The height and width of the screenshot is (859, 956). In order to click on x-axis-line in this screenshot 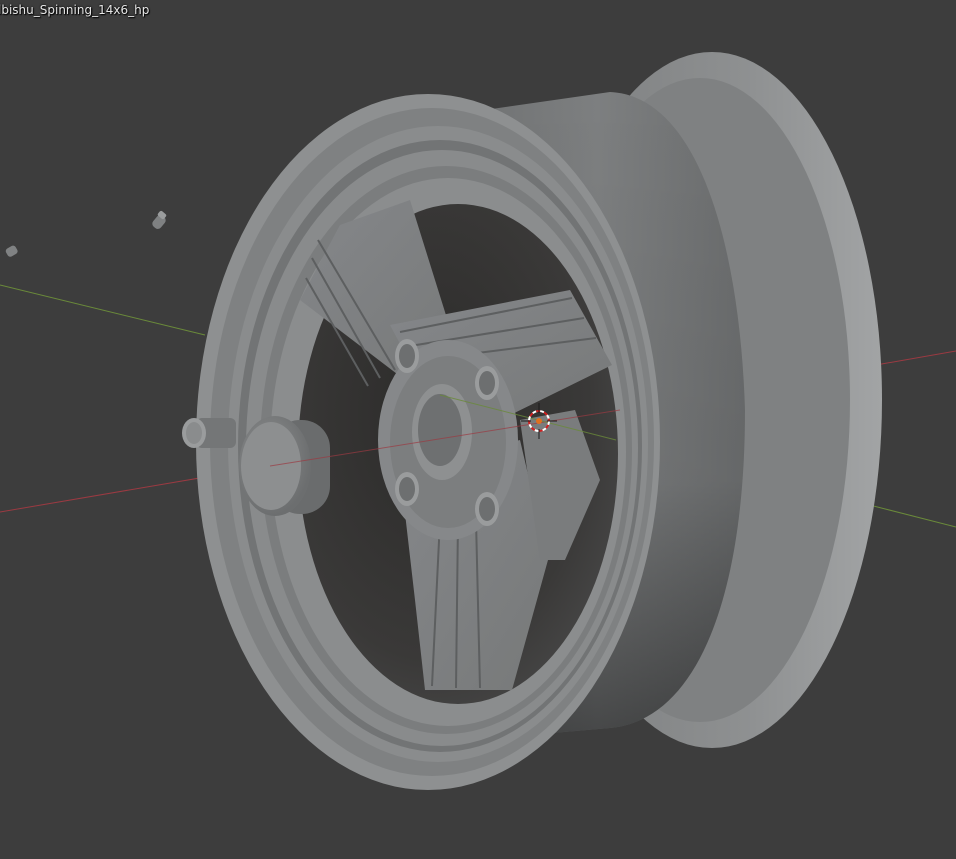, I will do `click(915, 358)`.